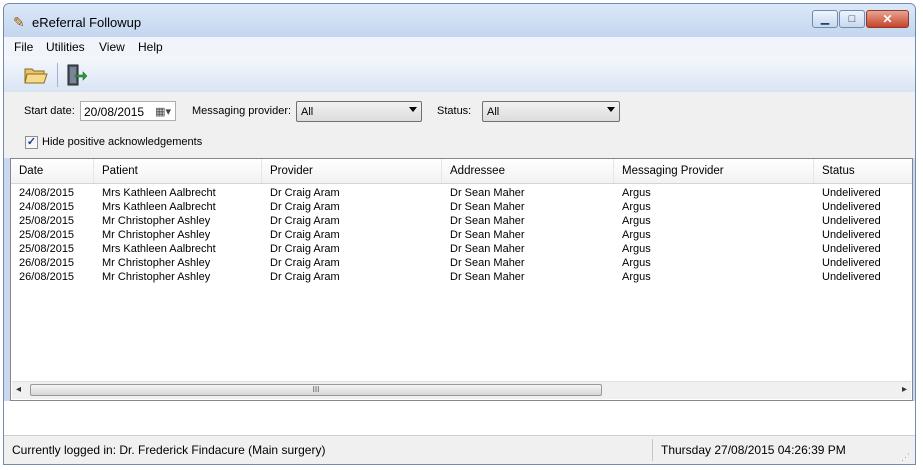 The height and width of the screenshot is (470, 923). What do you see at coordinates (454, 111) in the screenshot?
I see `status-filter-label: Status:` at bounding box center [454, 111].